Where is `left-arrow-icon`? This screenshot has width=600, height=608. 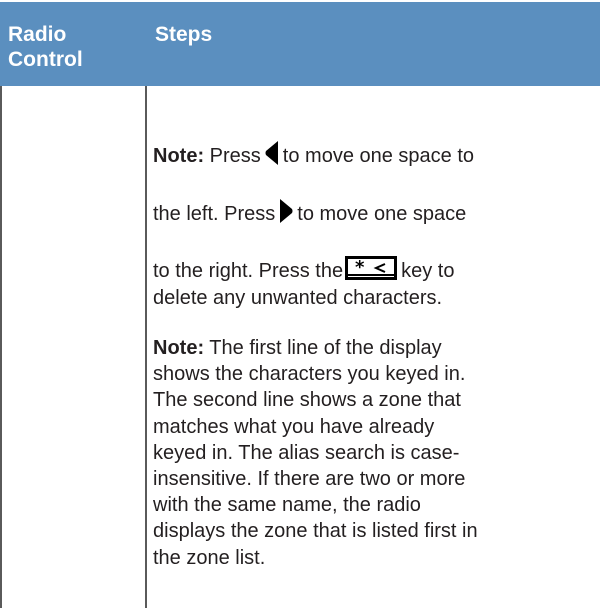 left-arrow-icon is located at coordinates (272, 156).